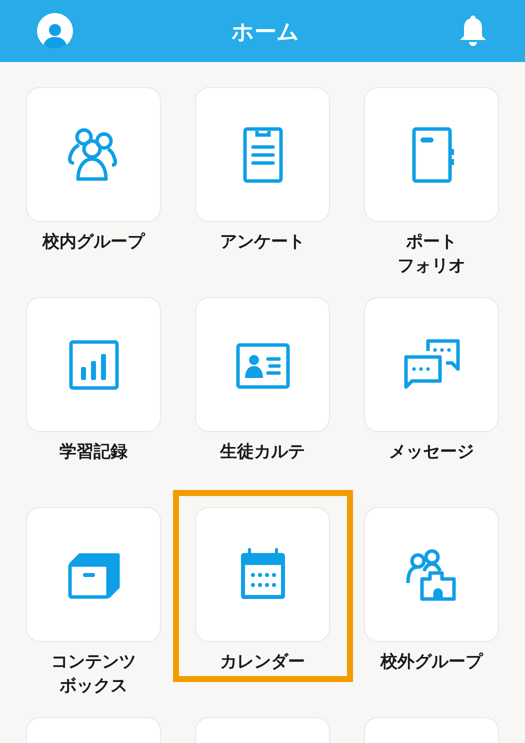 Image resolution: width=525 pixels, height=743 pixels. Describe the element at coordinates (55, 31) in the screenshot. I see `profile-button` at that location.